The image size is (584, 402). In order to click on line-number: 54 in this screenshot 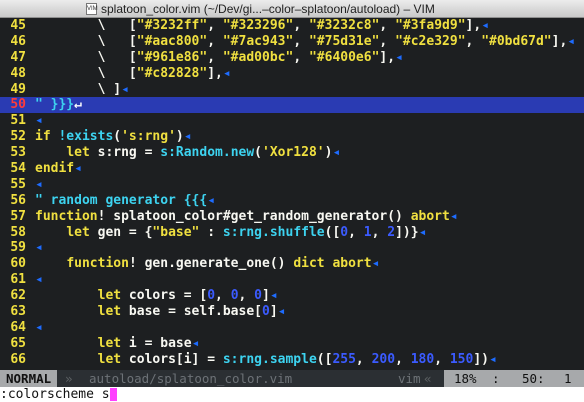, I will do `click(18, 169)`.